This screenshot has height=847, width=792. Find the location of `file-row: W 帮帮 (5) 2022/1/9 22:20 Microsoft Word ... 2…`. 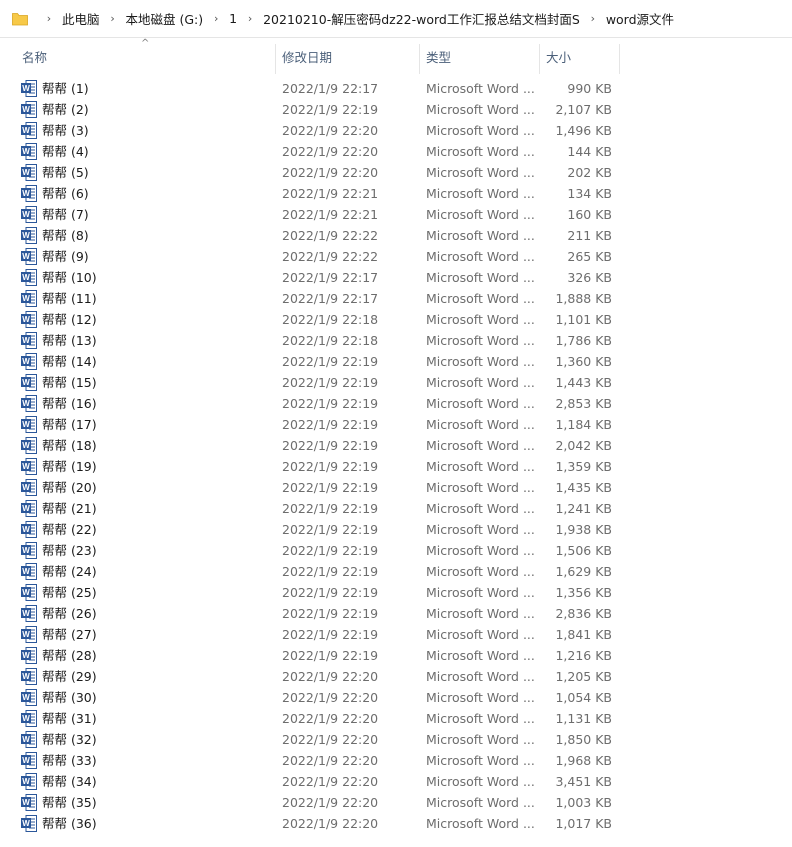

file-row: W 帮帮 (5) 2022/1/9 22:20 Microsoft Word ... 2… is located at coordinates (318, 172).